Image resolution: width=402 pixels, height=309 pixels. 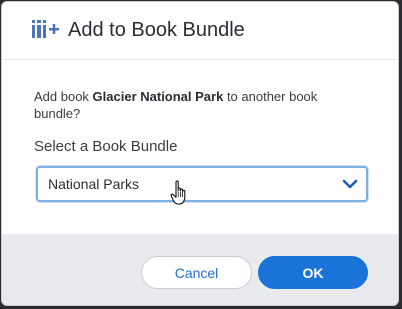 I want to click on ok-button: OK, so click(x=313, y=272).